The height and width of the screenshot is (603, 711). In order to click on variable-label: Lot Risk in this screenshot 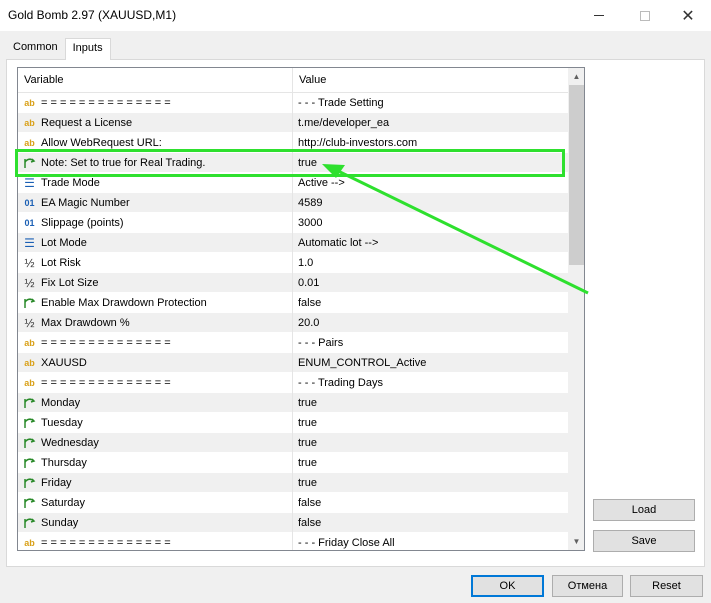, I will do `click(61, 262)`.